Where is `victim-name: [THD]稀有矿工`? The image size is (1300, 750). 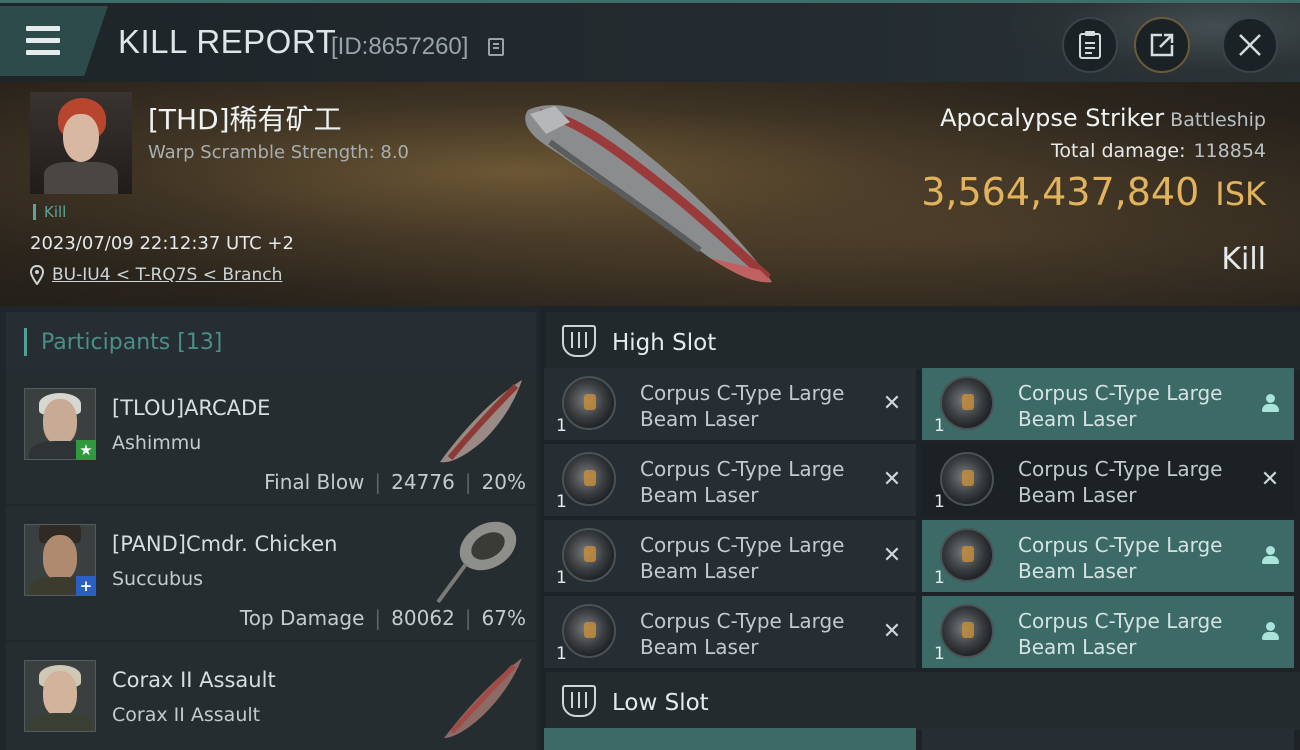 victim-name: [THD]稀有矿工 is located at coordinates (245, 118).